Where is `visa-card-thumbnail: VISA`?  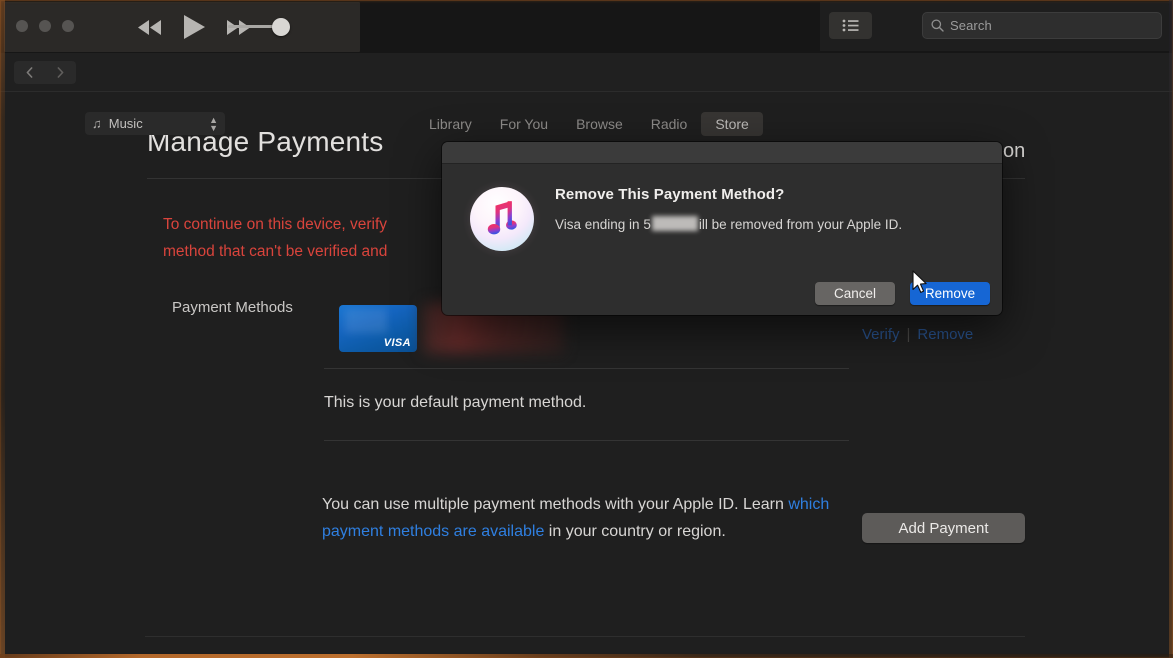
visa-card-thumbnail: VISA is located at coordinates (378, 328).